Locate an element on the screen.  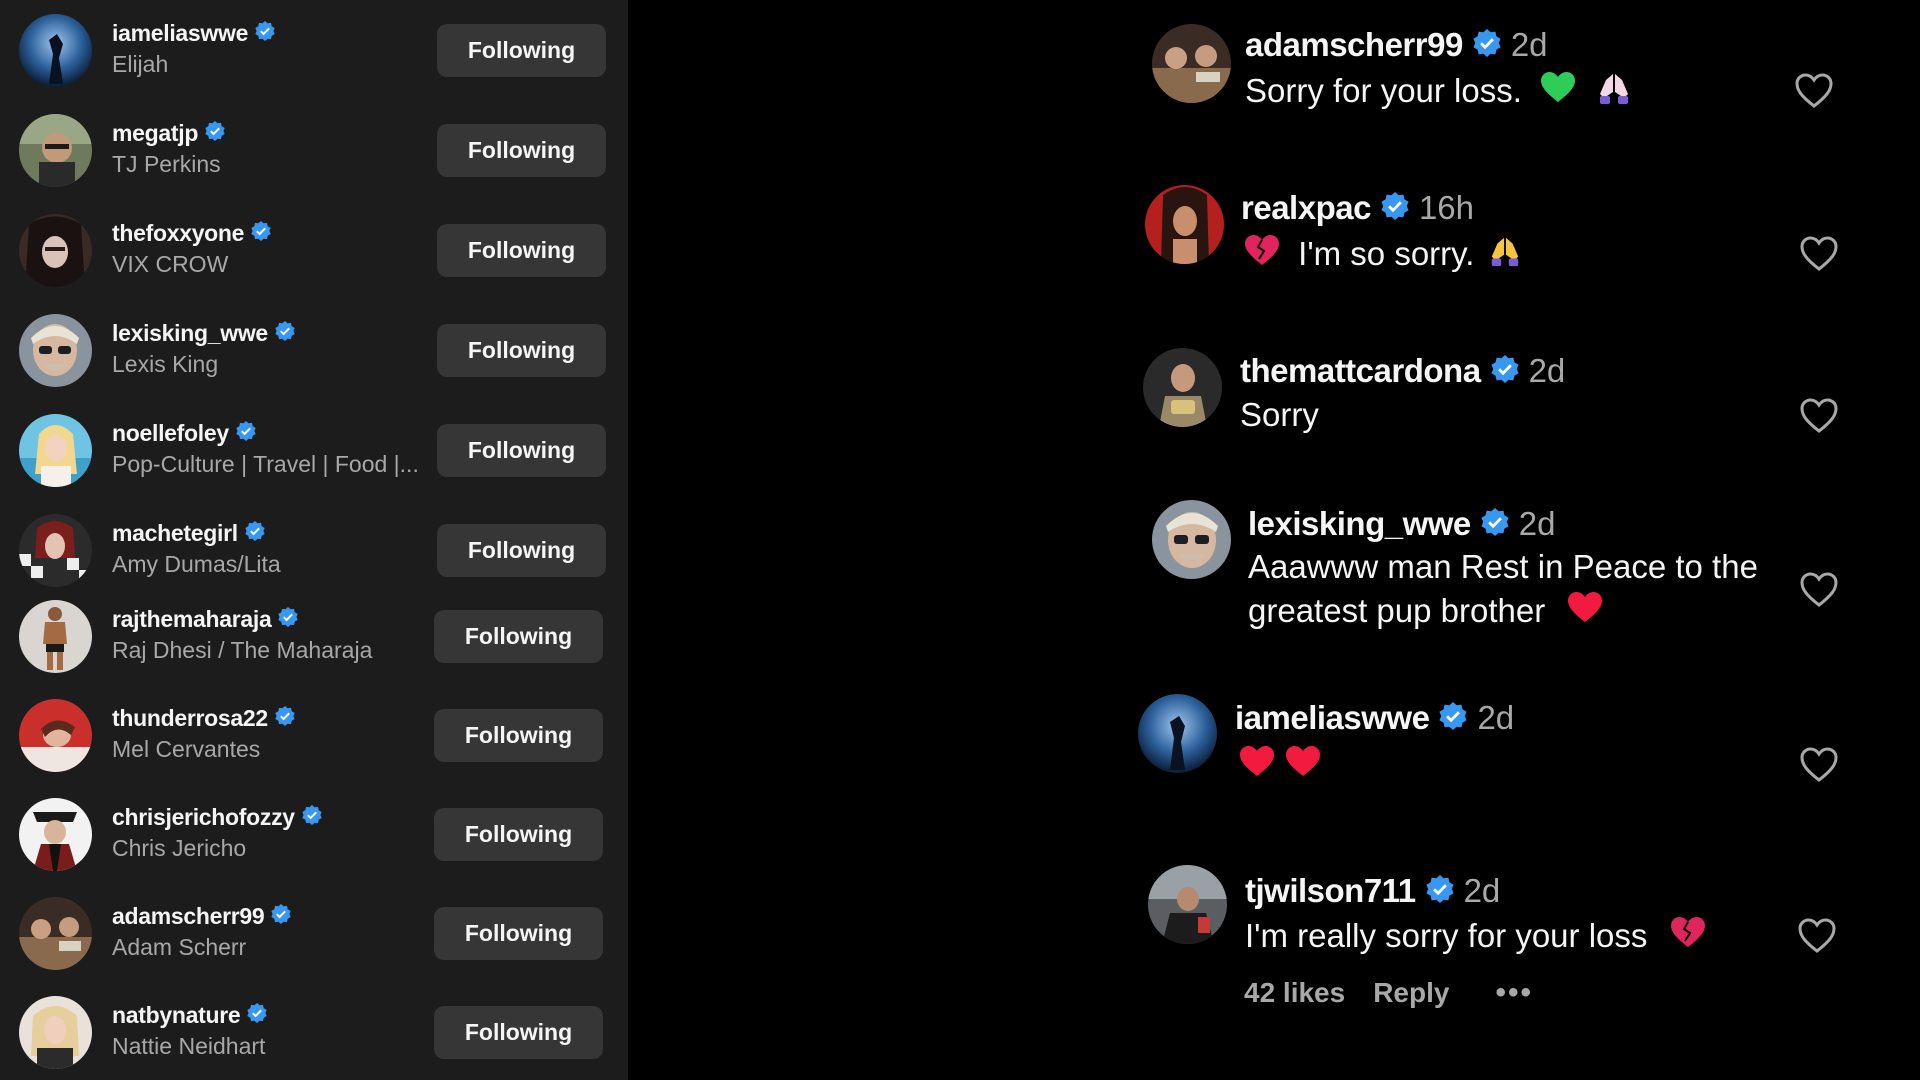
following-username: natbynature is located at coordinates (190, 1015).